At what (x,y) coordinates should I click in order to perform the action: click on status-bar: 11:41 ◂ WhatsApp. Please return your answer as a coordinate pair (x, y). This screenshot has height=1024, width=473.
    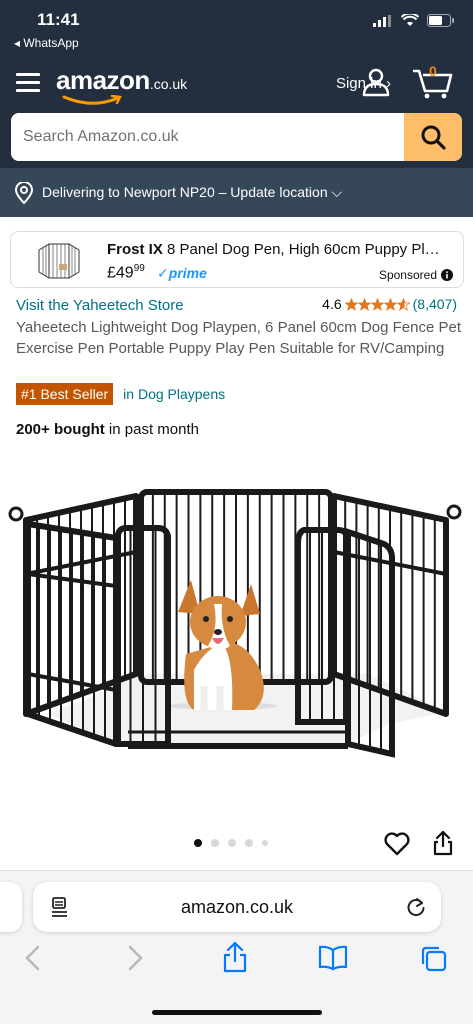
    Looking at the image, I should click on (236, 27).